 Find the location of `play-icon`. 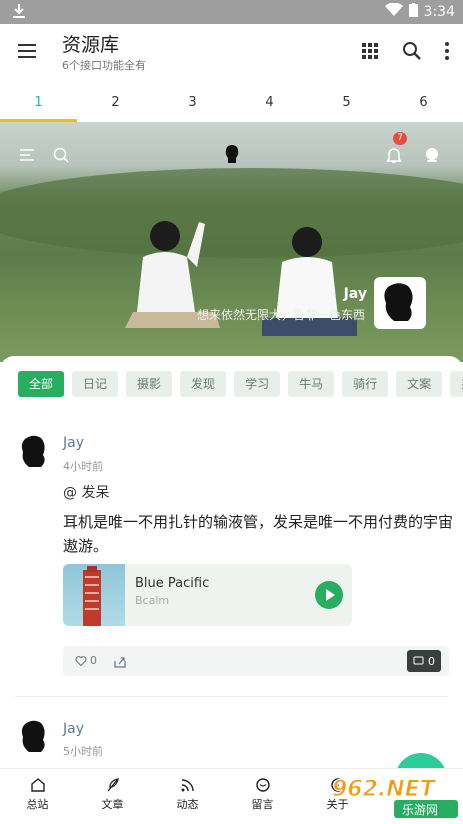

play-icon is located at coordinates (329, 595).